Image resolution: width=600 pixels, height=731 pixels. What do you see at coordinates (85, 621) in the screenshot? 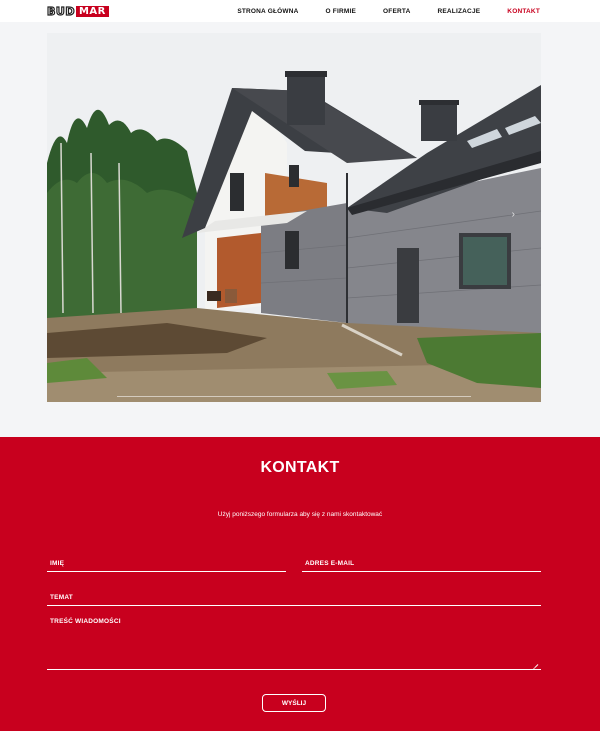
I see `message-field-label: TREŚĆ WIADOMOŚCI` at bounding box center [85, 621].